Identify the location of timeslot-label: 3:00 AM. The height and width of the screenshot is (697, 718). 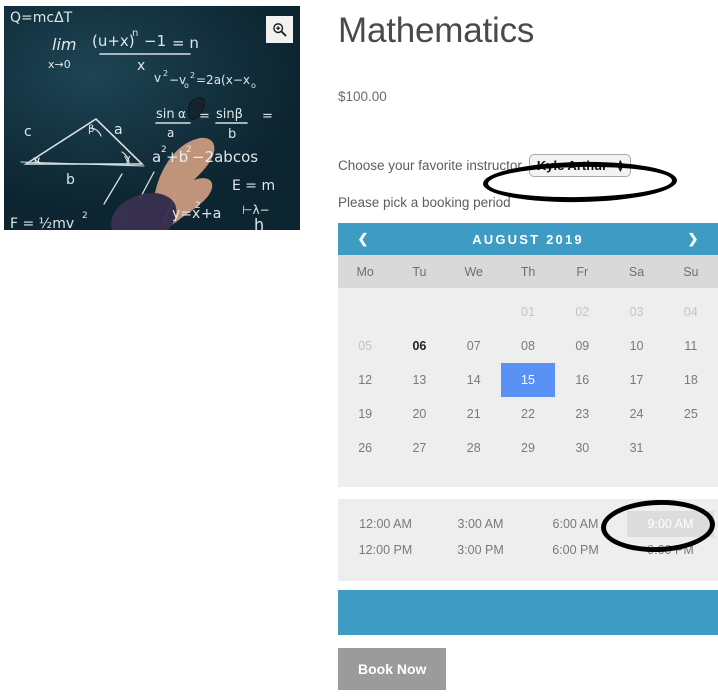
(480, 524).